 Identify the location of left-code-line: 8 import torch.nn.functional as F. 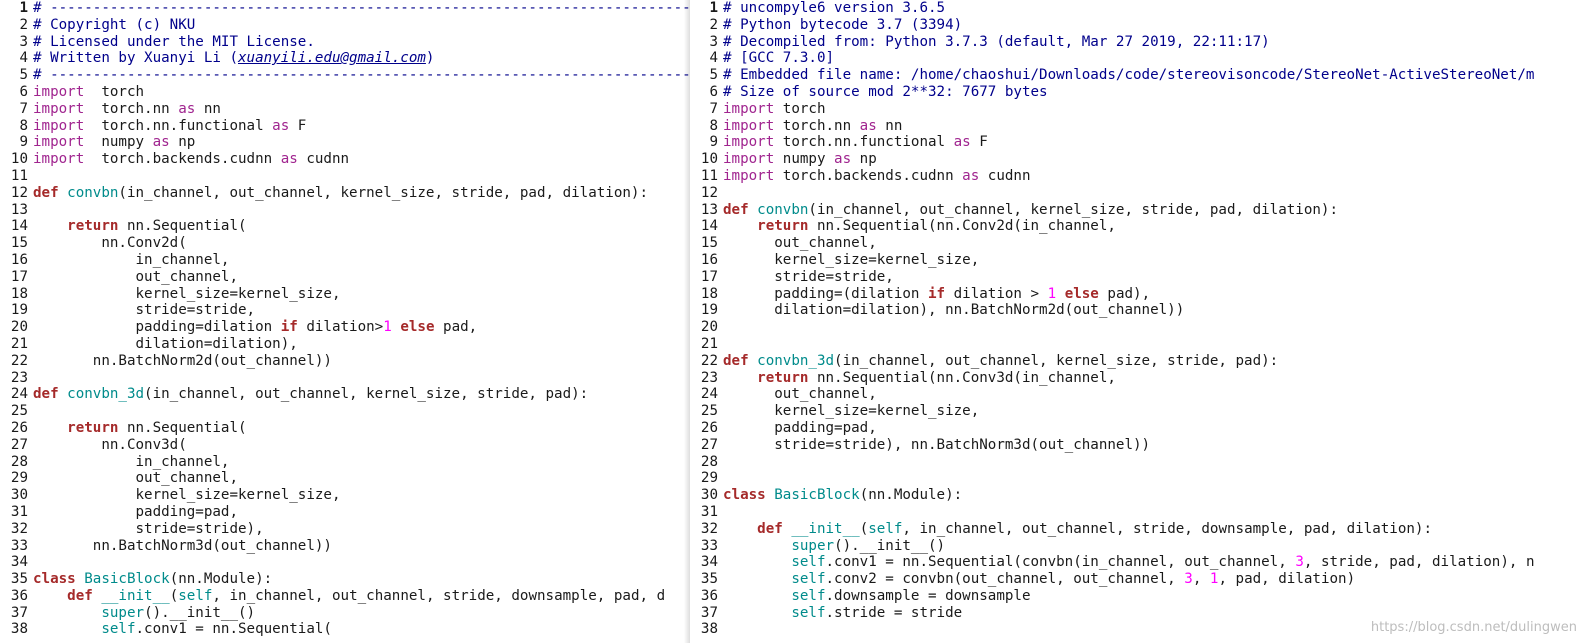
(345, 126).